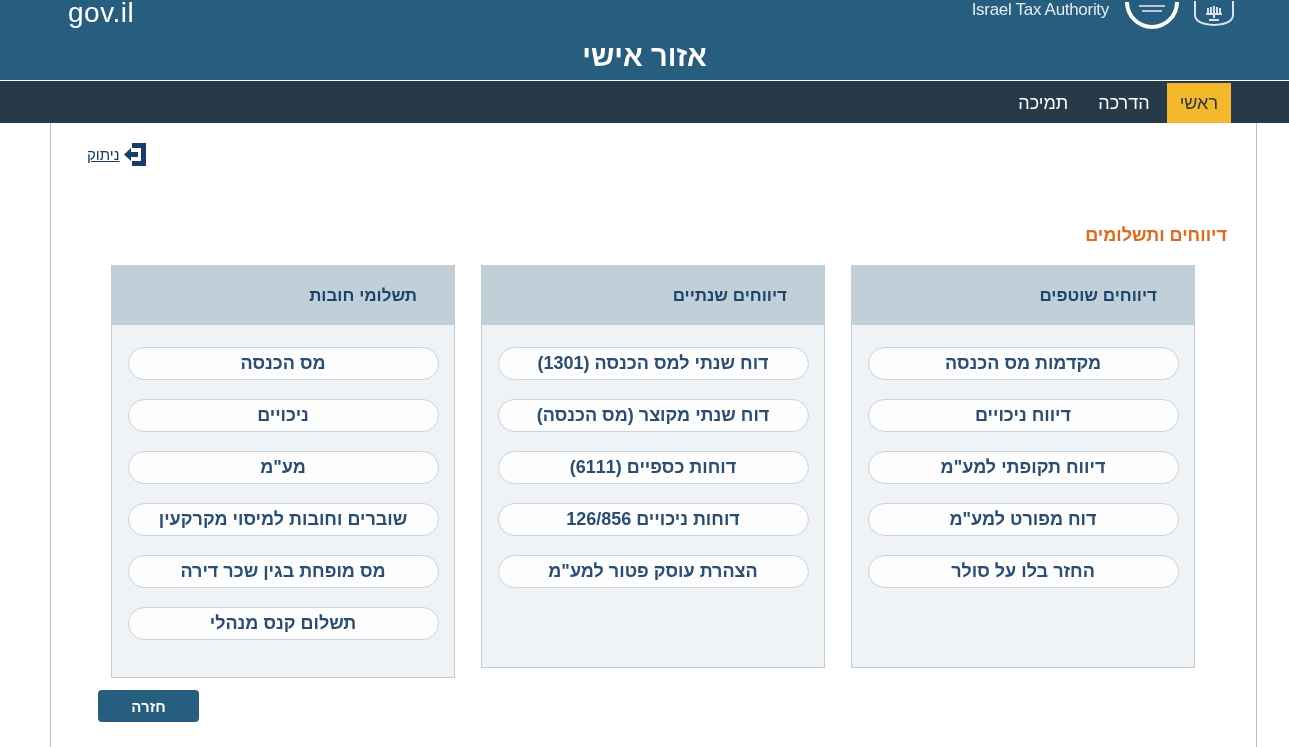  What do you see at coordinates (653, 415) in the screenshot?
I see `menu-button: דוח שנתי מקוצר (מס הכנסה)` at bounding box center [653, 415].